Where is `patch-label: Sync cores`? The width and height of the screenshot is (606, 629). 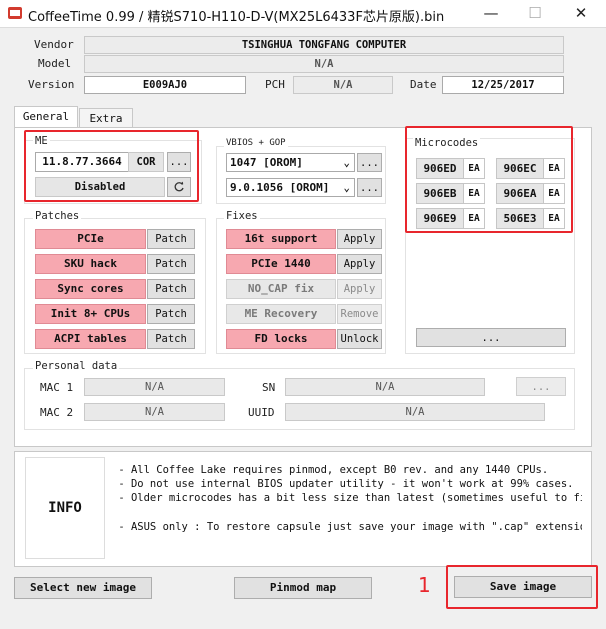
patch-label: Sync cores is located at coordinates (90, 289).